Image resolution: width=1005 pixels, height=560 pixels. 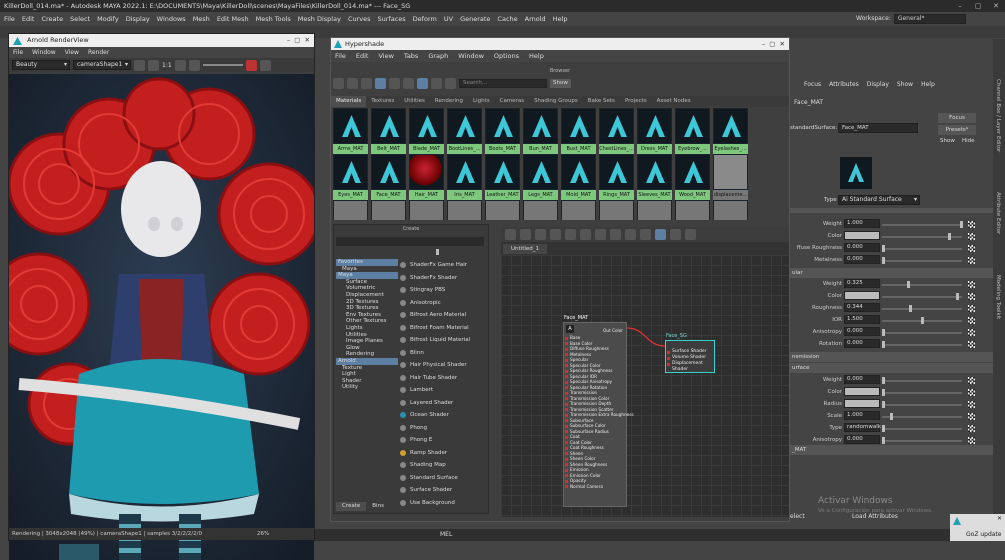 What do you see at coordinates (102, 65) in the screenshot?
I see `camera-dropdown: cameraShape1` at bounding box center [102, 65].